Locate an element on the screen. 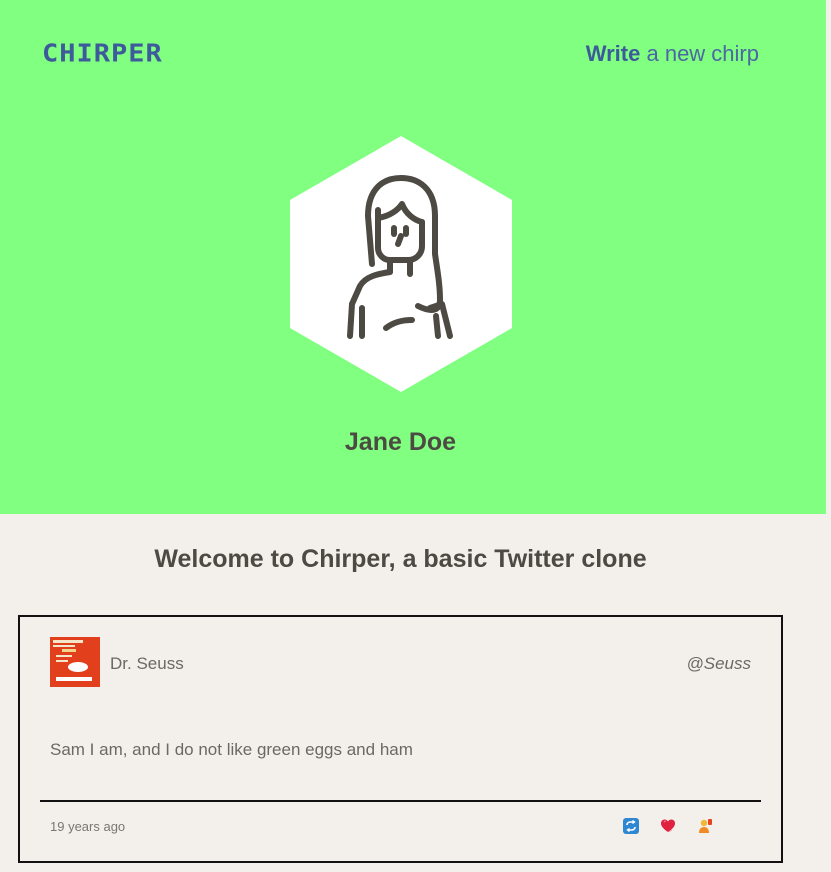  chirp-author-handle: @Seuss is located at coordinates (718, 664).